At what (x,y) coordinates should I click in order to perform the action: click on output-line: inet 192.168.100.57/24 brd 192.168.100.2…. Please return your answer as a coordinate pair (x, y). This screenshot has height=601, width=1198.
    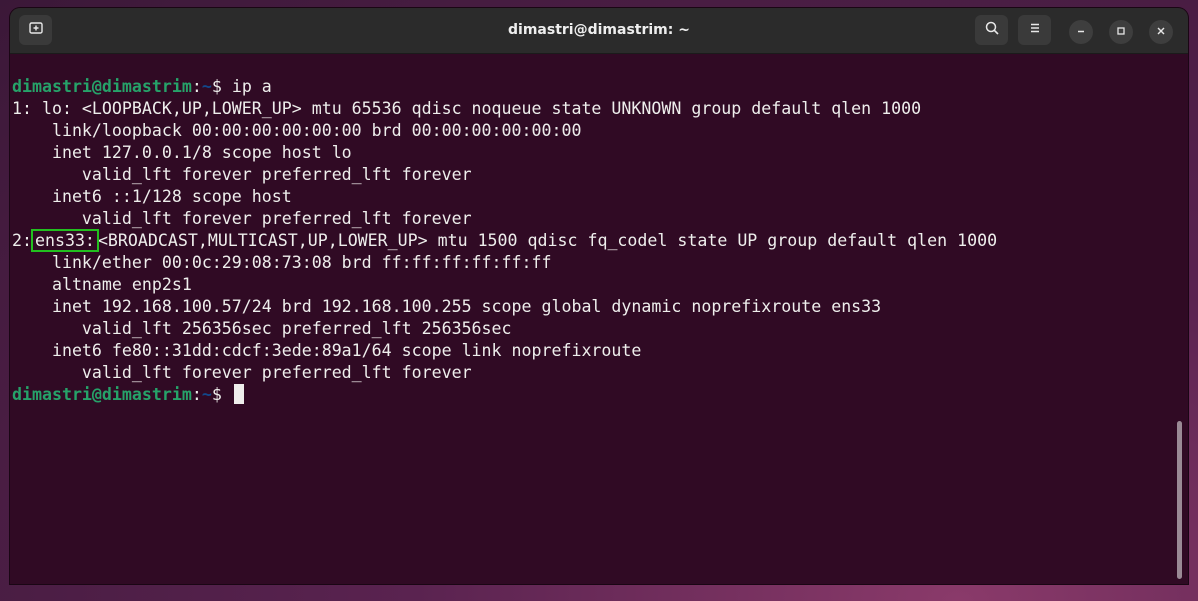
    Looking at the image, I should click on (447, 306).